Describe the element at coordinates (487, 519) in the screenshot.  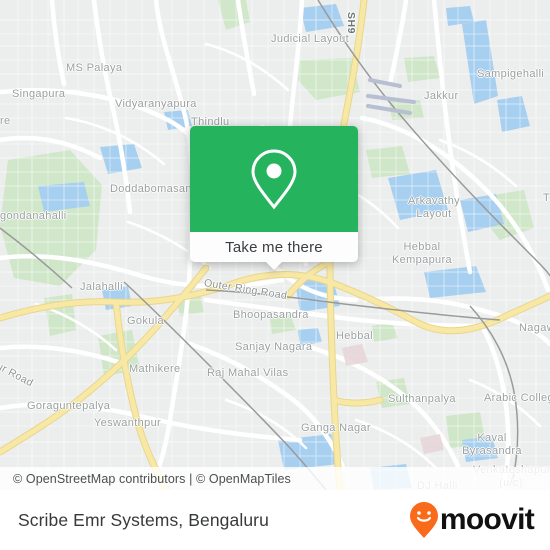
I see `moovit-wordmark: moovit` at that location.